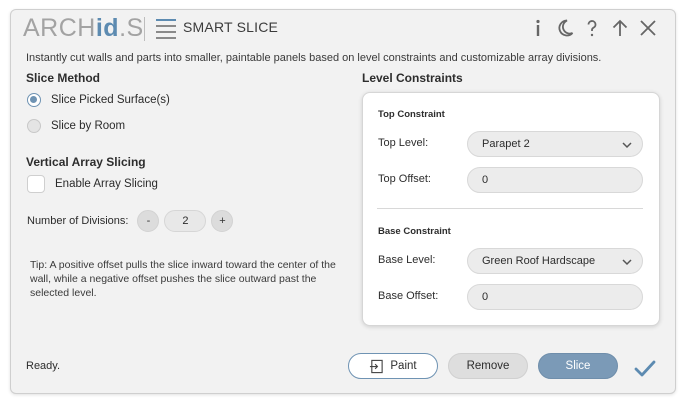 The height and width of the screenshot is (403, 685). What do you see at coordinates (130, 221) in the screenshot?
I see `divisions-row: Number of Divisions: - 2 +` at bounding box center [130, 221].